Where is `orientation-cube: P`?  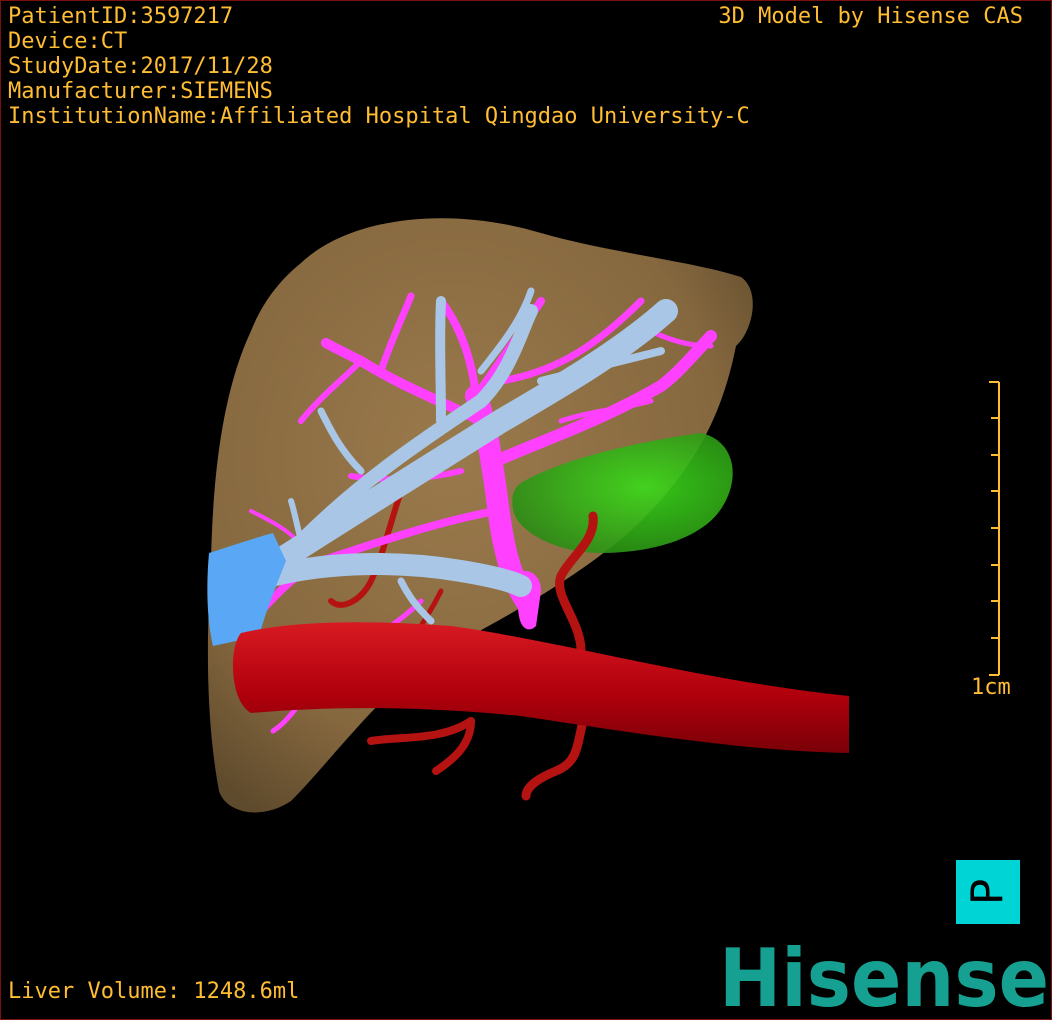
orientation-cube: P is located at coordinates (988, 892).